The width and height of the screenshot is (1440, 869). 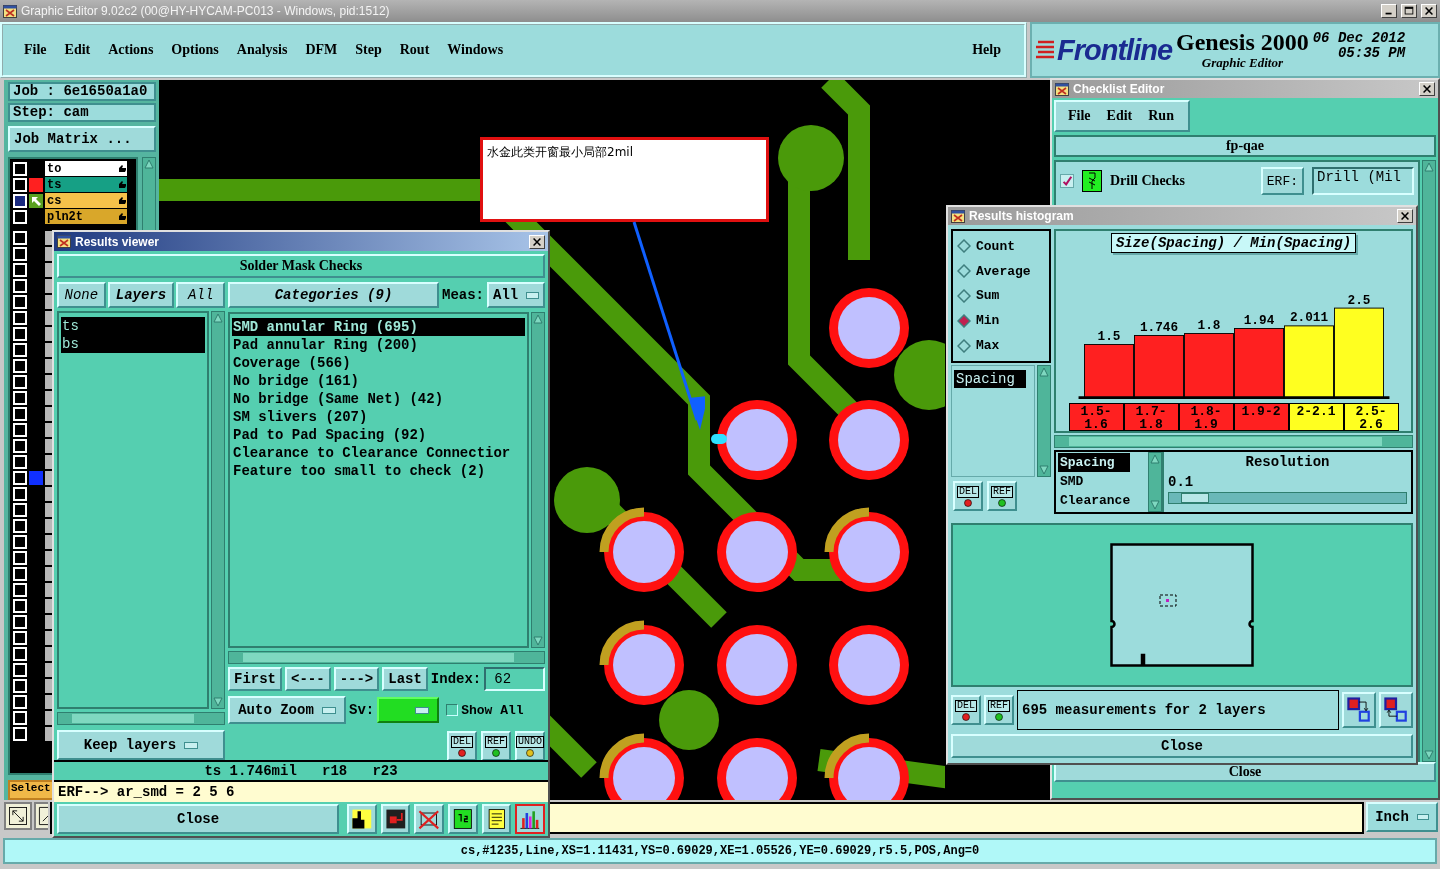 What do you see at coordinates (368, 50) in the screenshot?
I see `menu-item: Step` at bounding box center [368, 50].